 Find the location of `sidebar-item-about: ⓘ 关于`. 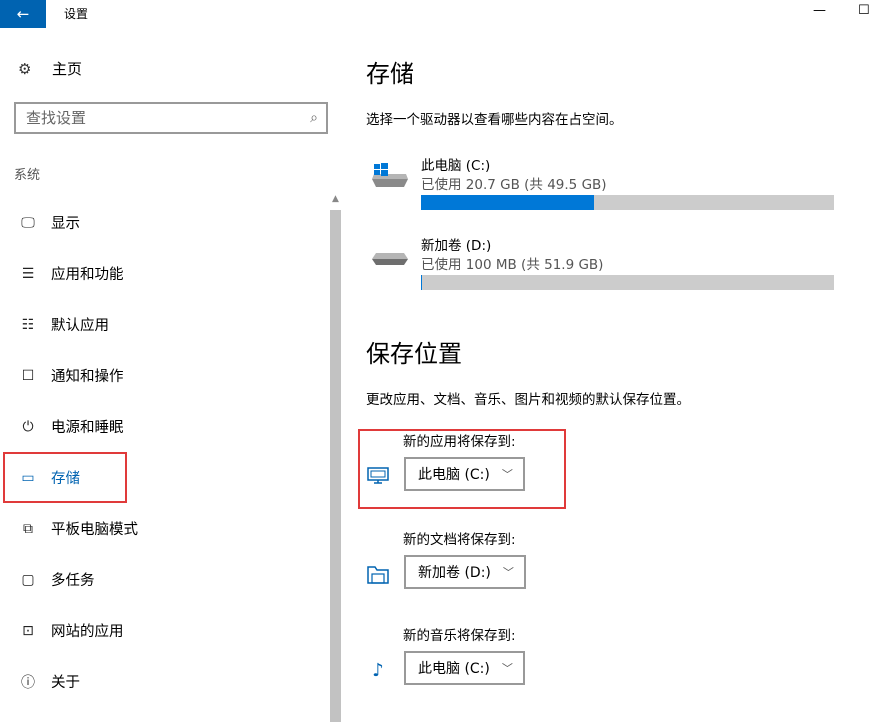

sidebar-item-about: ⓘ 关于 is located at coordinates (165, 681).